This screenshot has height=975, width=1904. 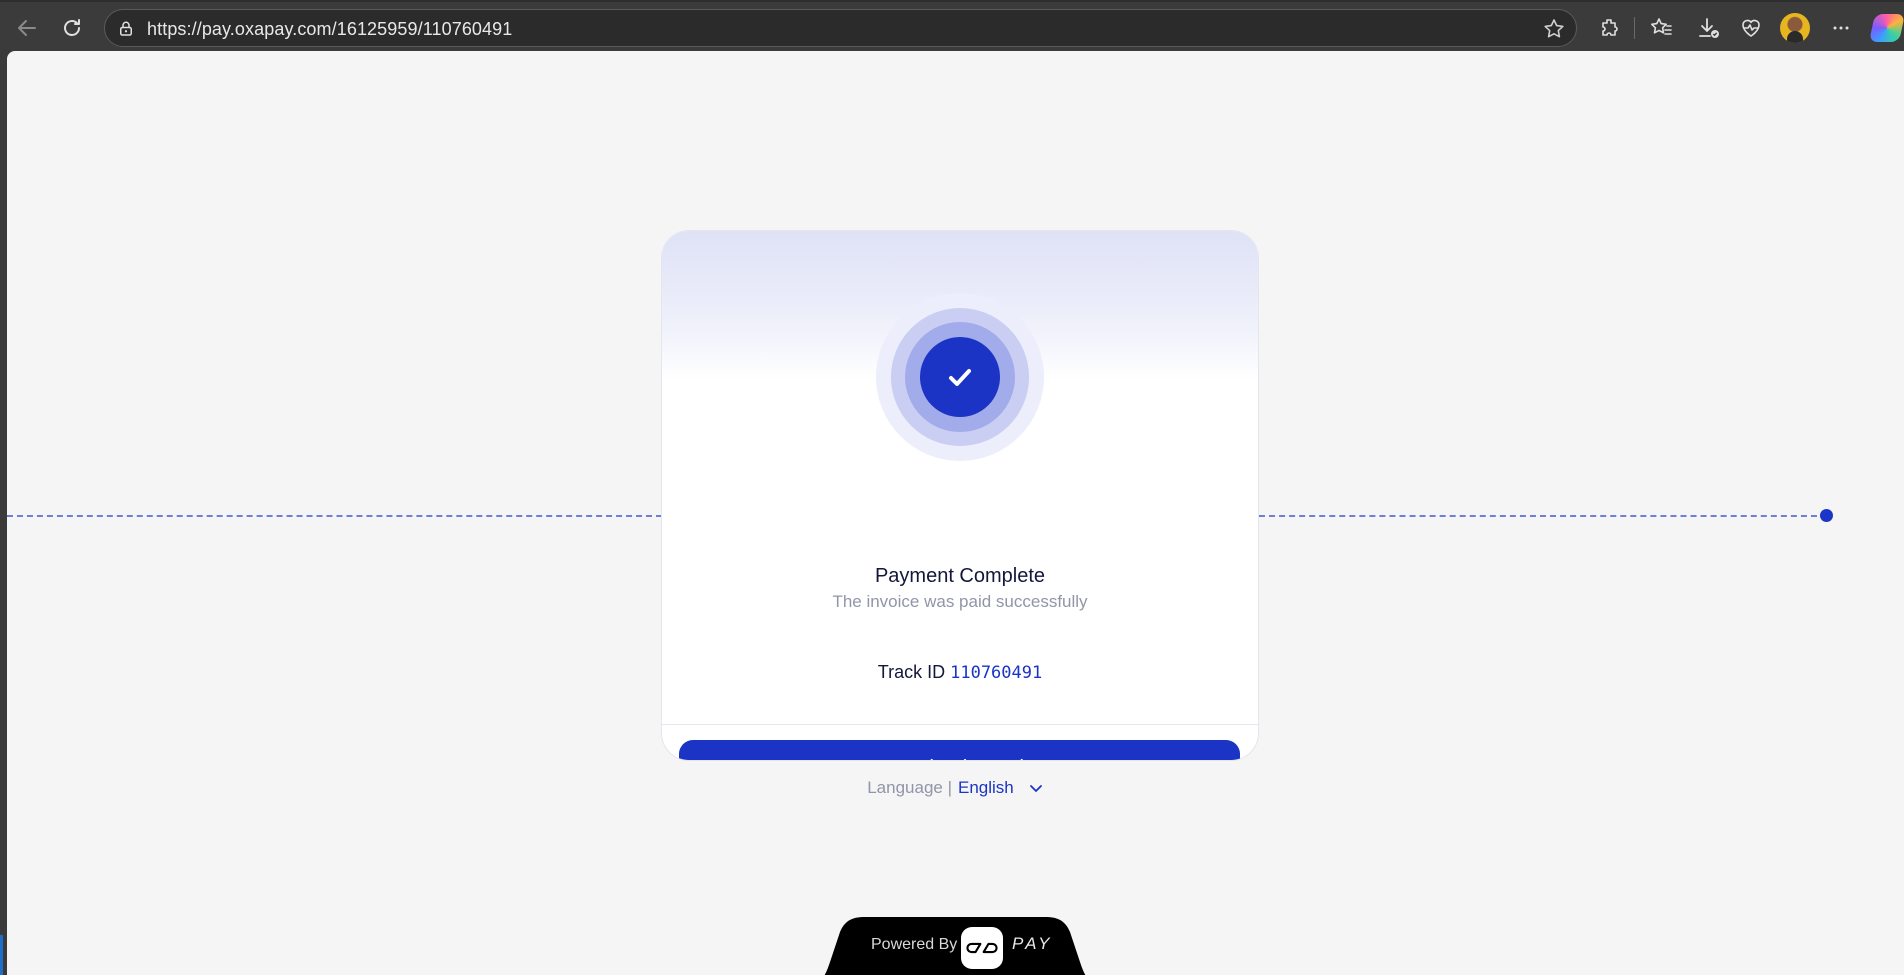 I want to click on language-selector: Language | English, so click(x=955, y=788).